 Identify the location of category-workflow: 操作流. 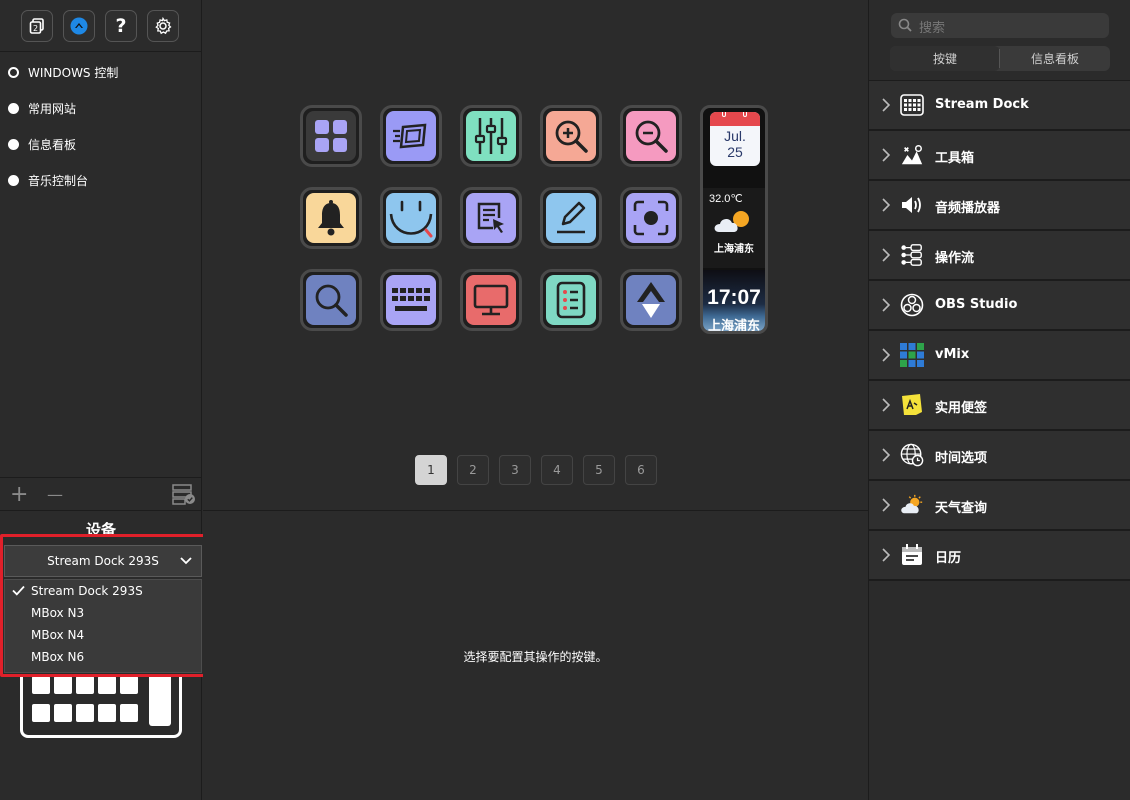
(999, 256).